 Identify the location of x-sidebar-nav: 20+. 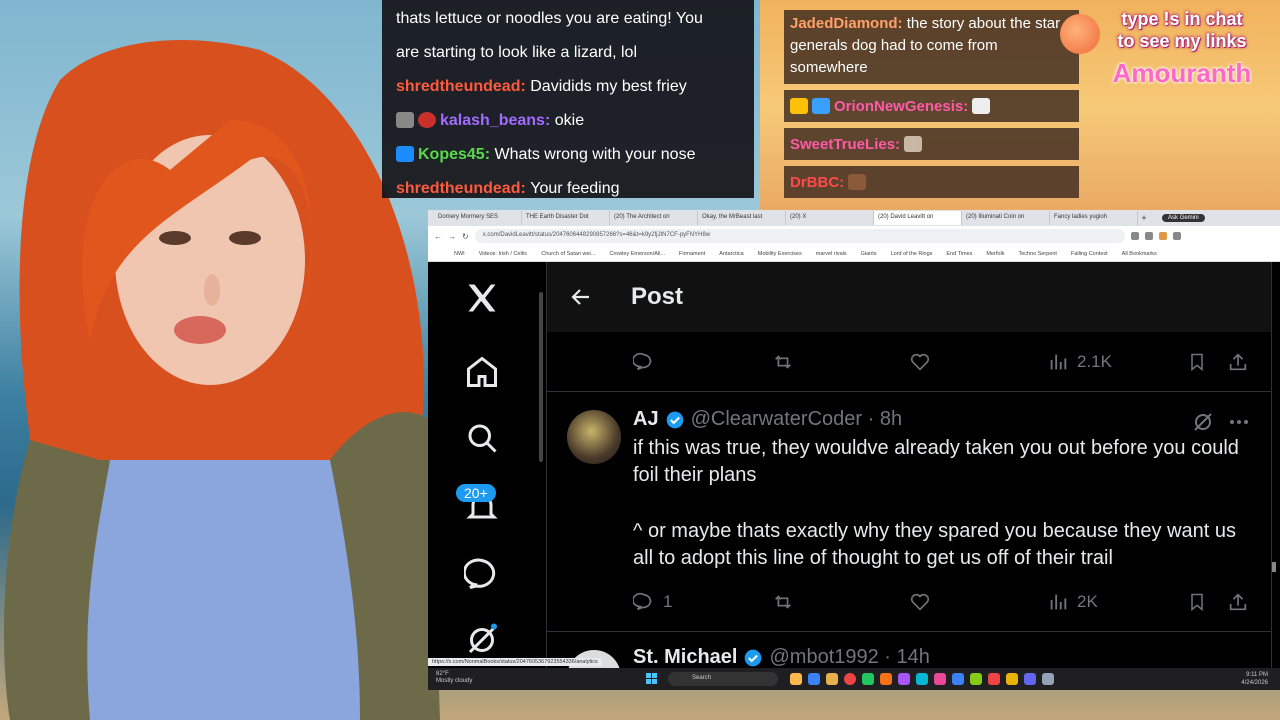
(483, 467).